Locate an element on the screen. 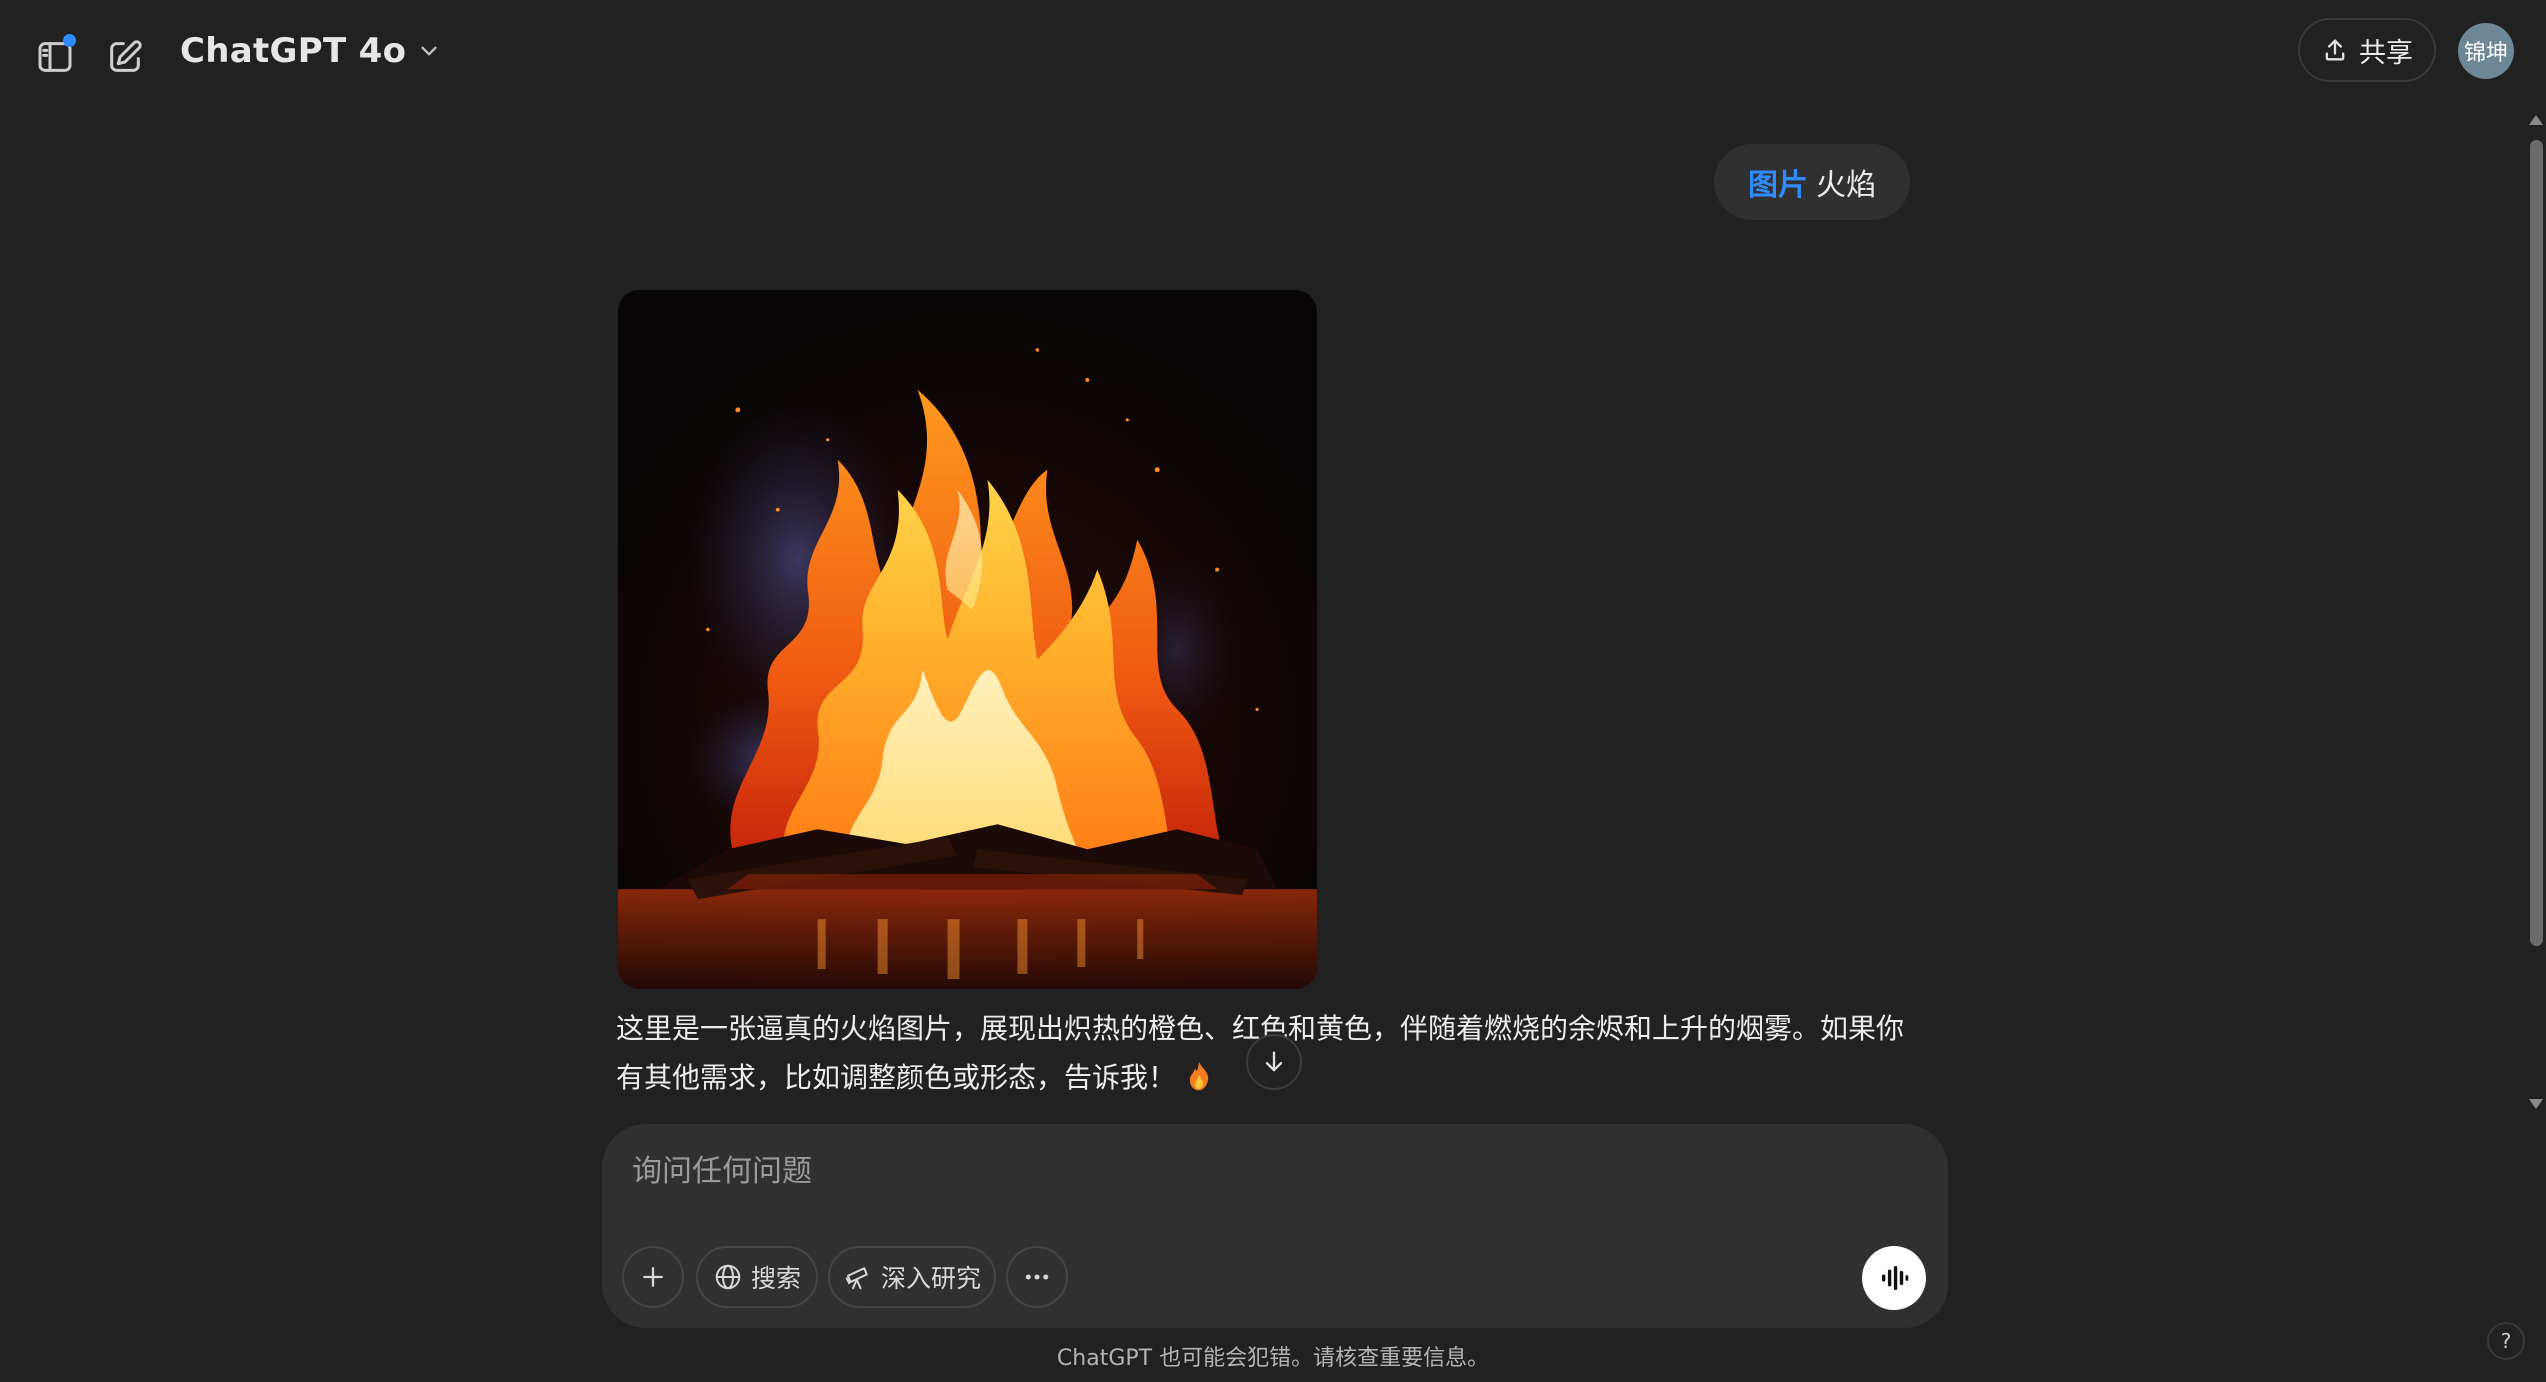 This screenshot has height=1382, width=2546. sidebar-toggle-button is located at coordinates (55, 57).